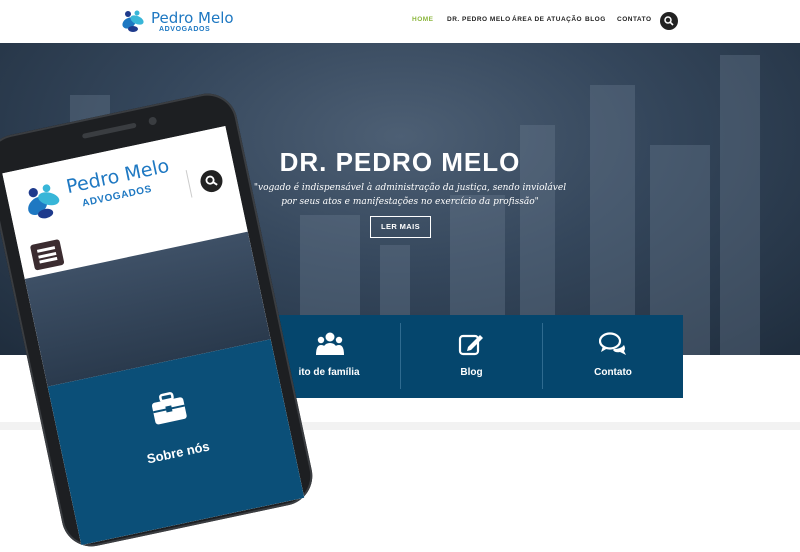 The image size is (800, 552). Describe the element at coordinates (178, 452) in the screenshot. I see `phone-feature-label: Sobre nós` at that location.